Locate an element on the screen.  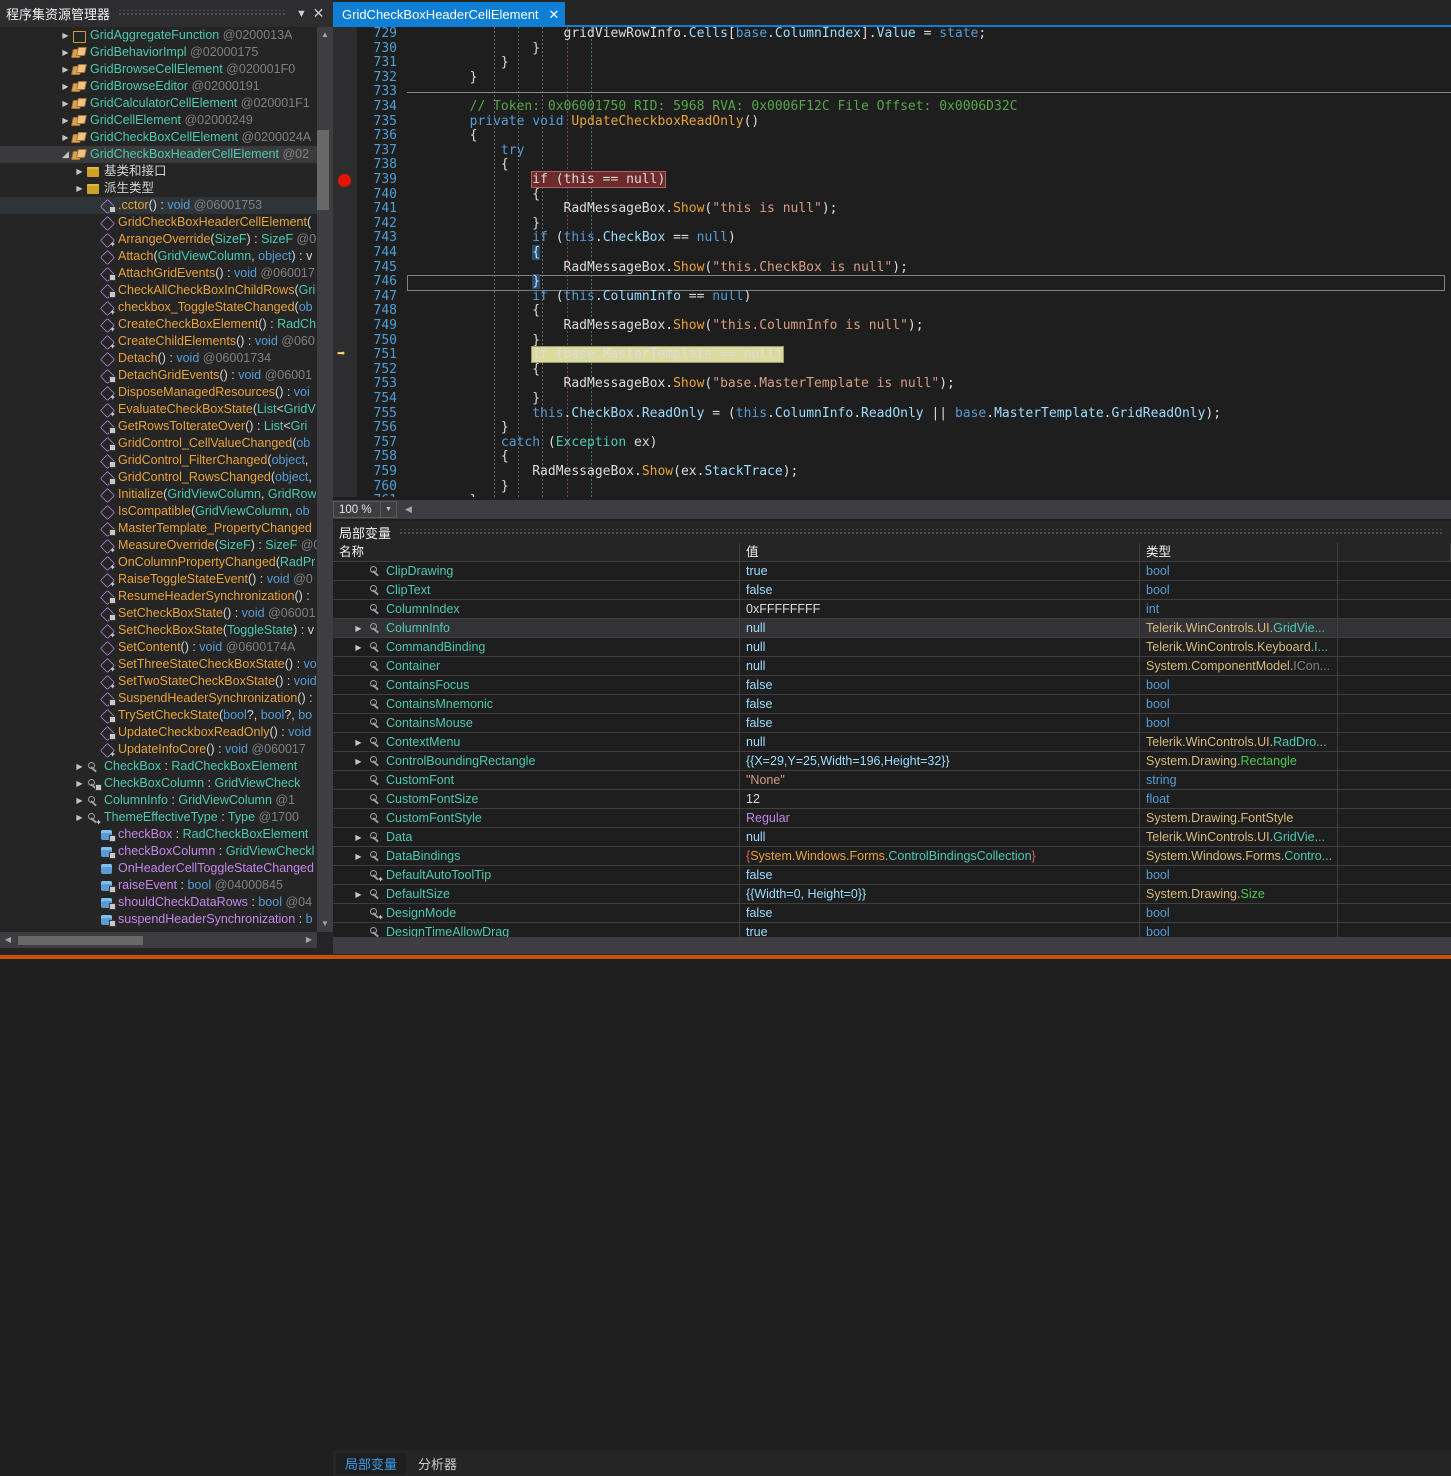
cell-value: "None" is located at coordinates (940, 780).